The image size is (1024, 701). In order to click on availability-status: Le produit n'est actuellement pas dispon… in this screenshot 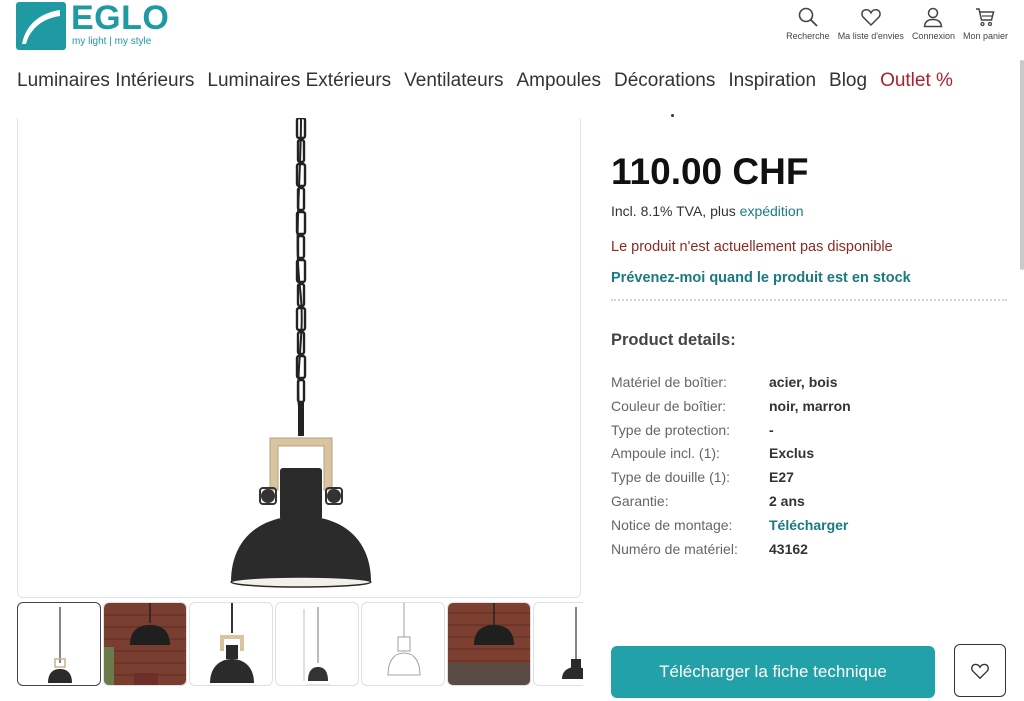, I will do `click(752, 247)`.